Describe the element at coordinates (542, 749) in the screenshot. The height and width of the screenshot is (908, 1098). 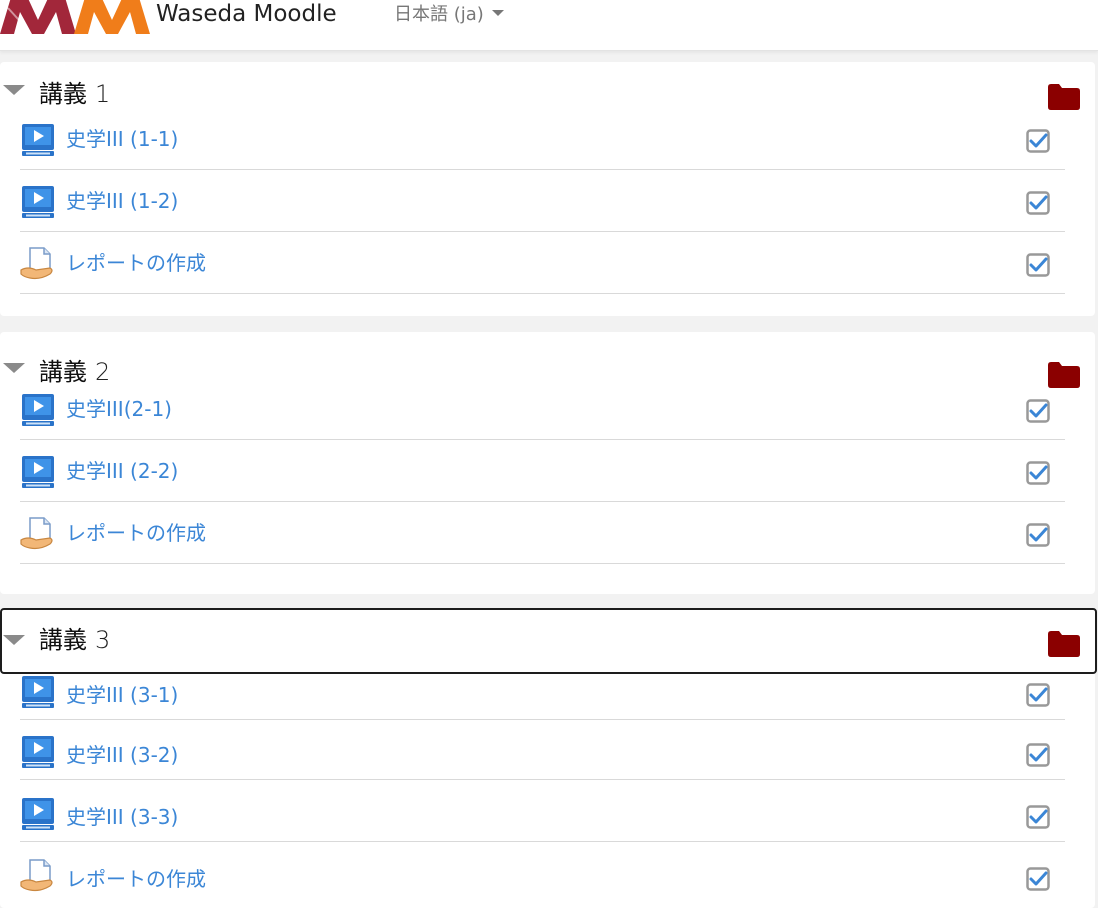
I see `activity-row: 史学III (3-2)` at that location.